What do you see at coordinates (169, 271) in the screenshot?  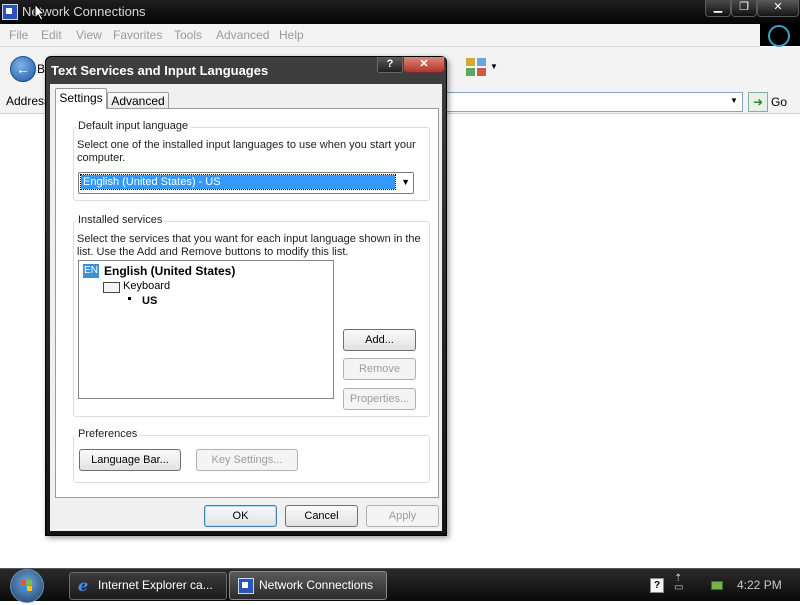 I see `tree-language-item: English (United States)` at bounding box center [169, 271].